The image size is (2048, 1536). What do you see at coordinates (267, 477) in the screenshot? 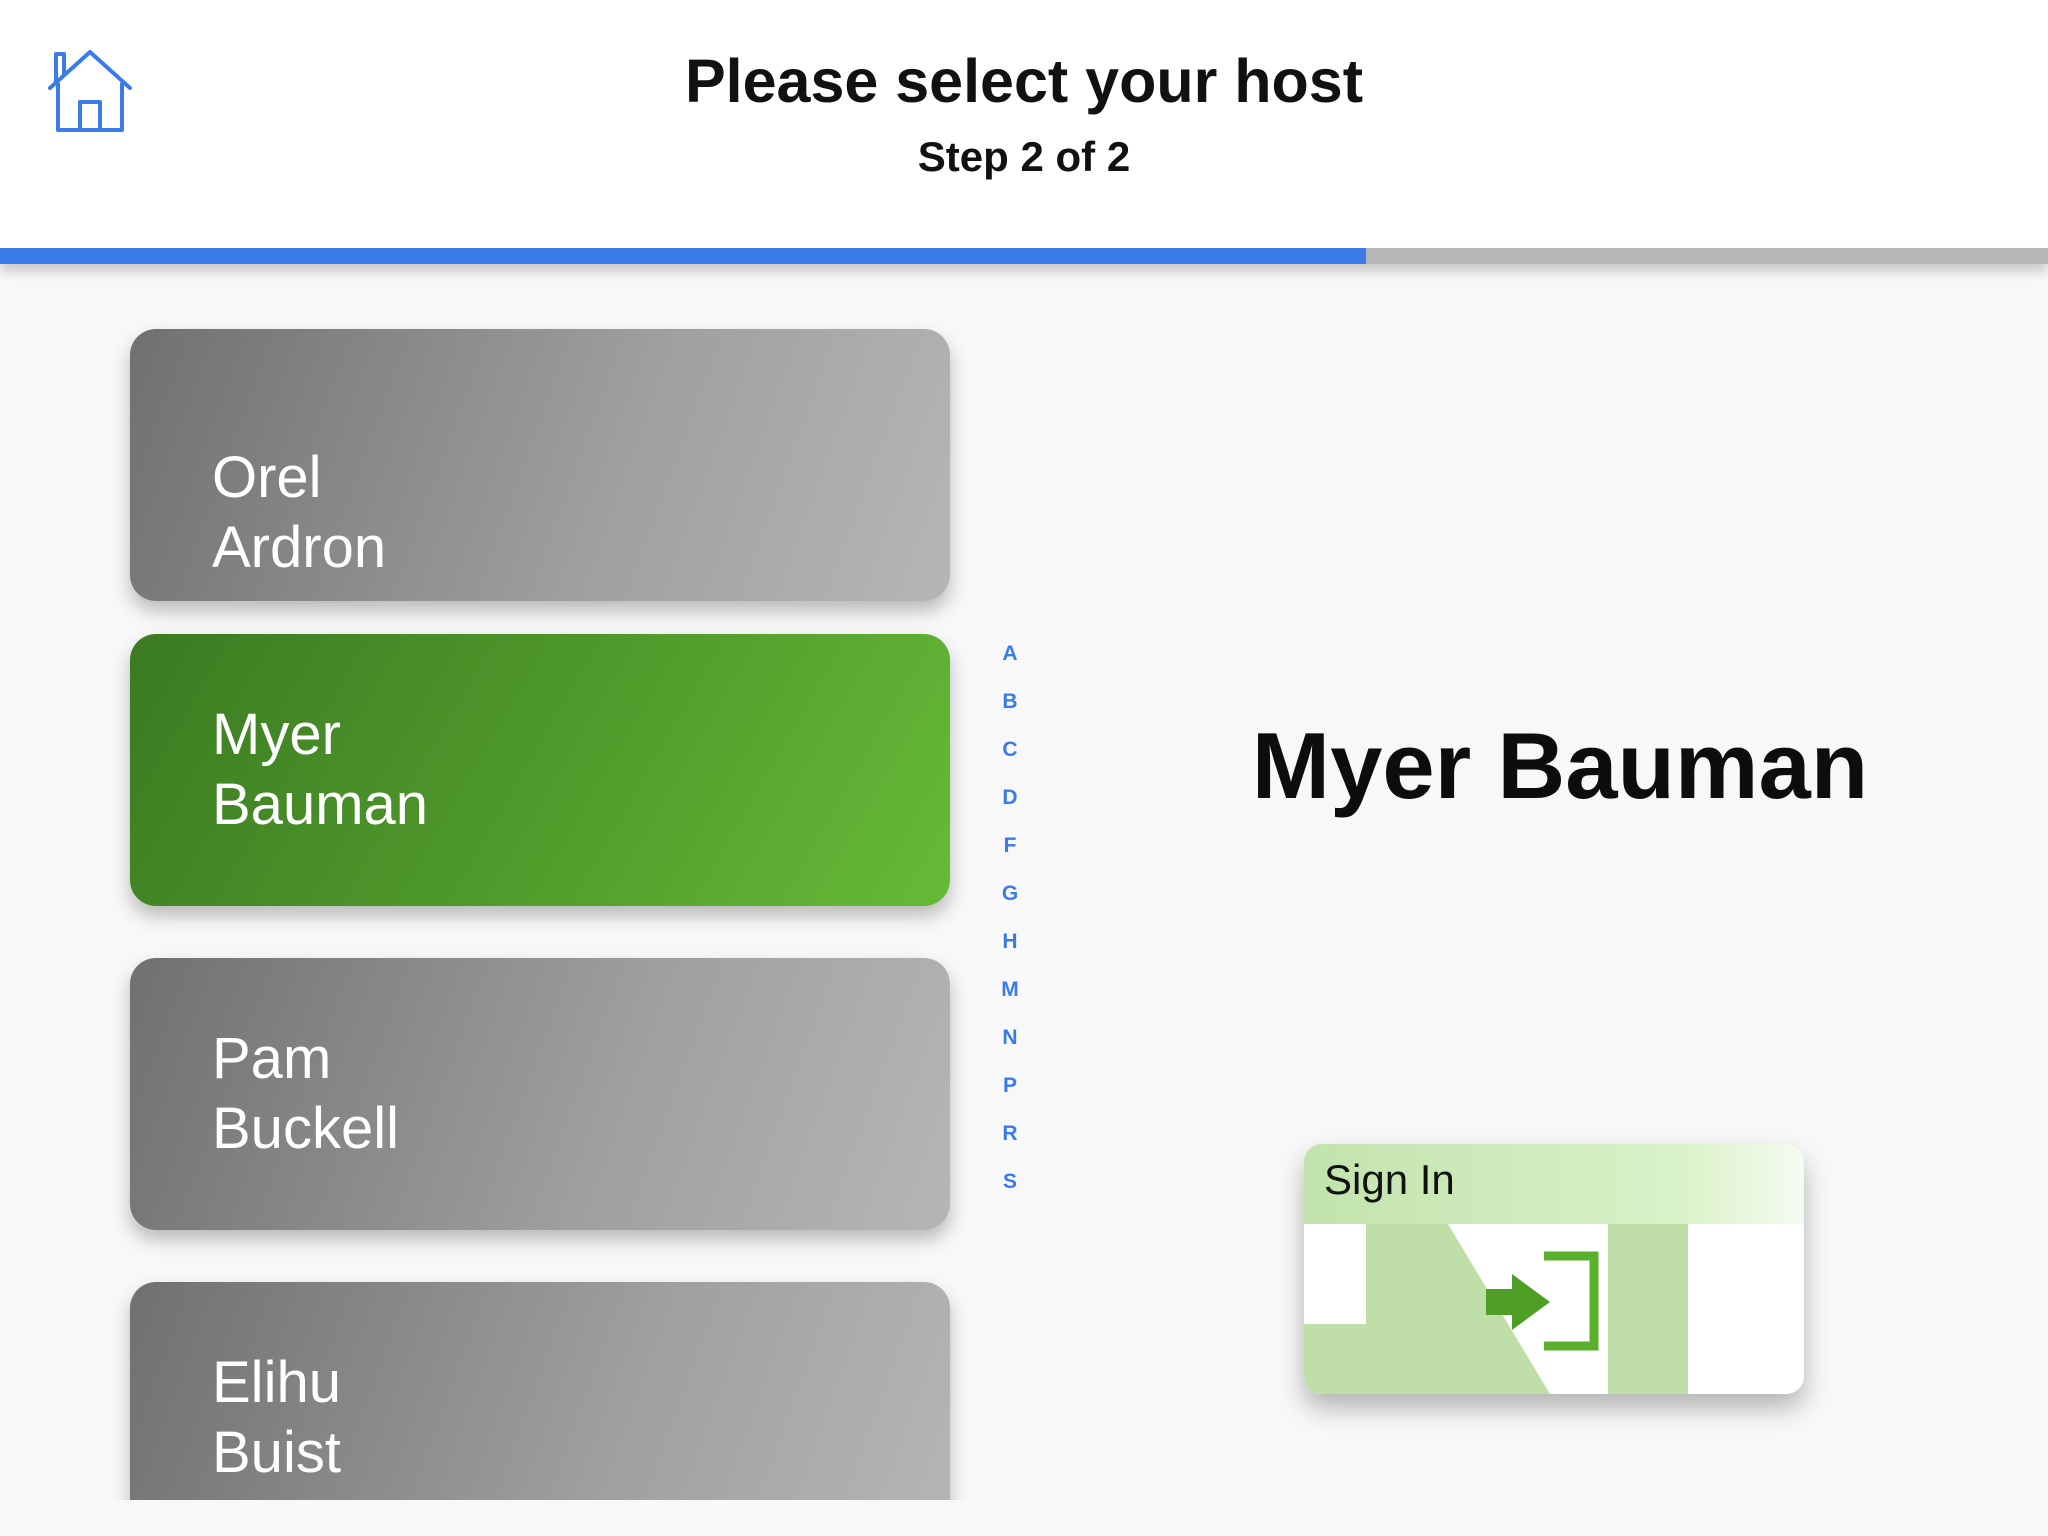
I see `host-first-name: Orel` at bounding box center [267, 477].